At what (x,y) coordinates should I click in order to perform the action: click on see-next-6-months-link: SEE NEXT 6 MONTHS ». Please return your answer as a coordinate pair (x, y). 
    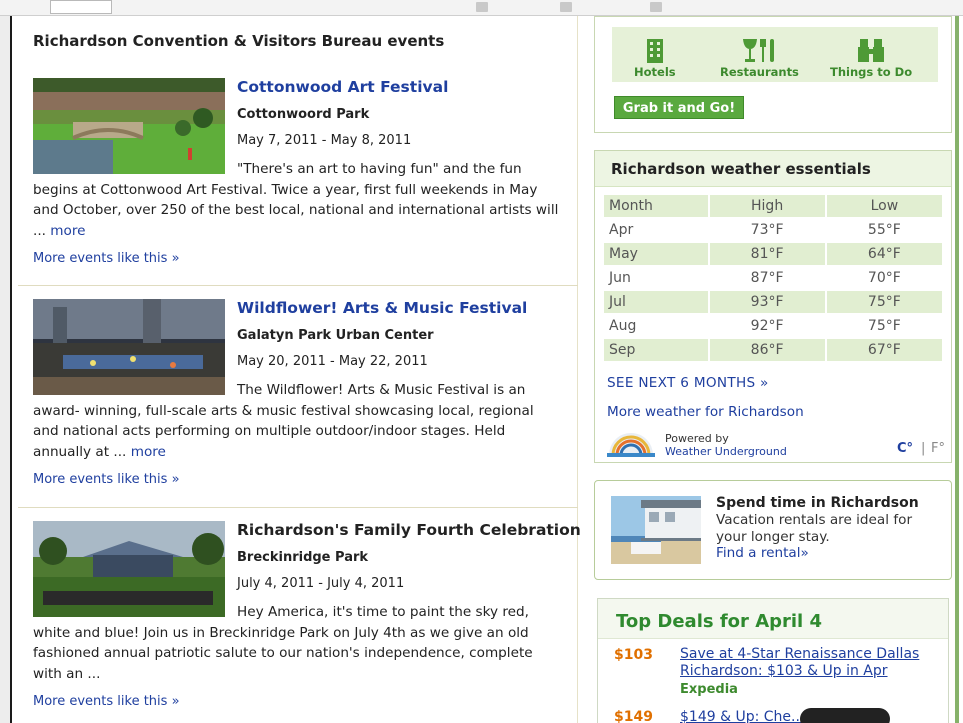
    Looking at the image, I should click on (688, 383).